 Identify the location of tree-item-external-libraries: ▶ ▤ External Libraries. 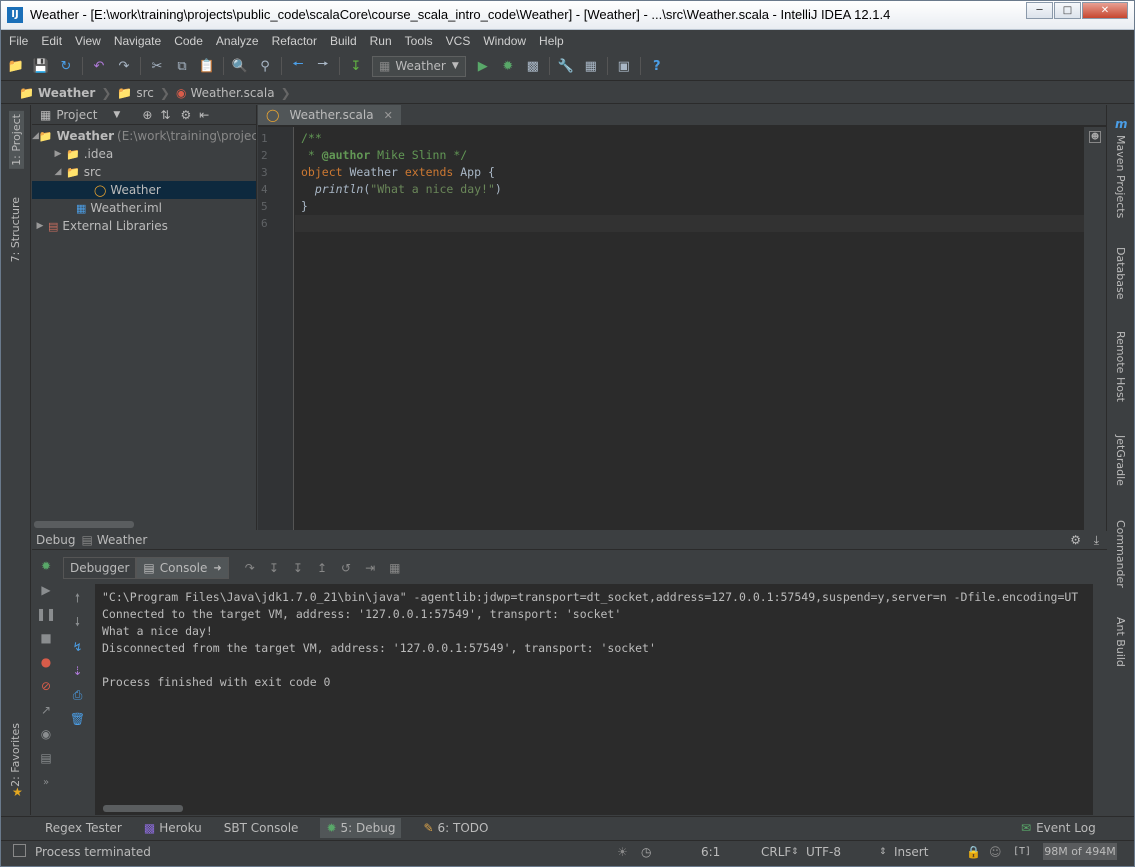
(144, 226).